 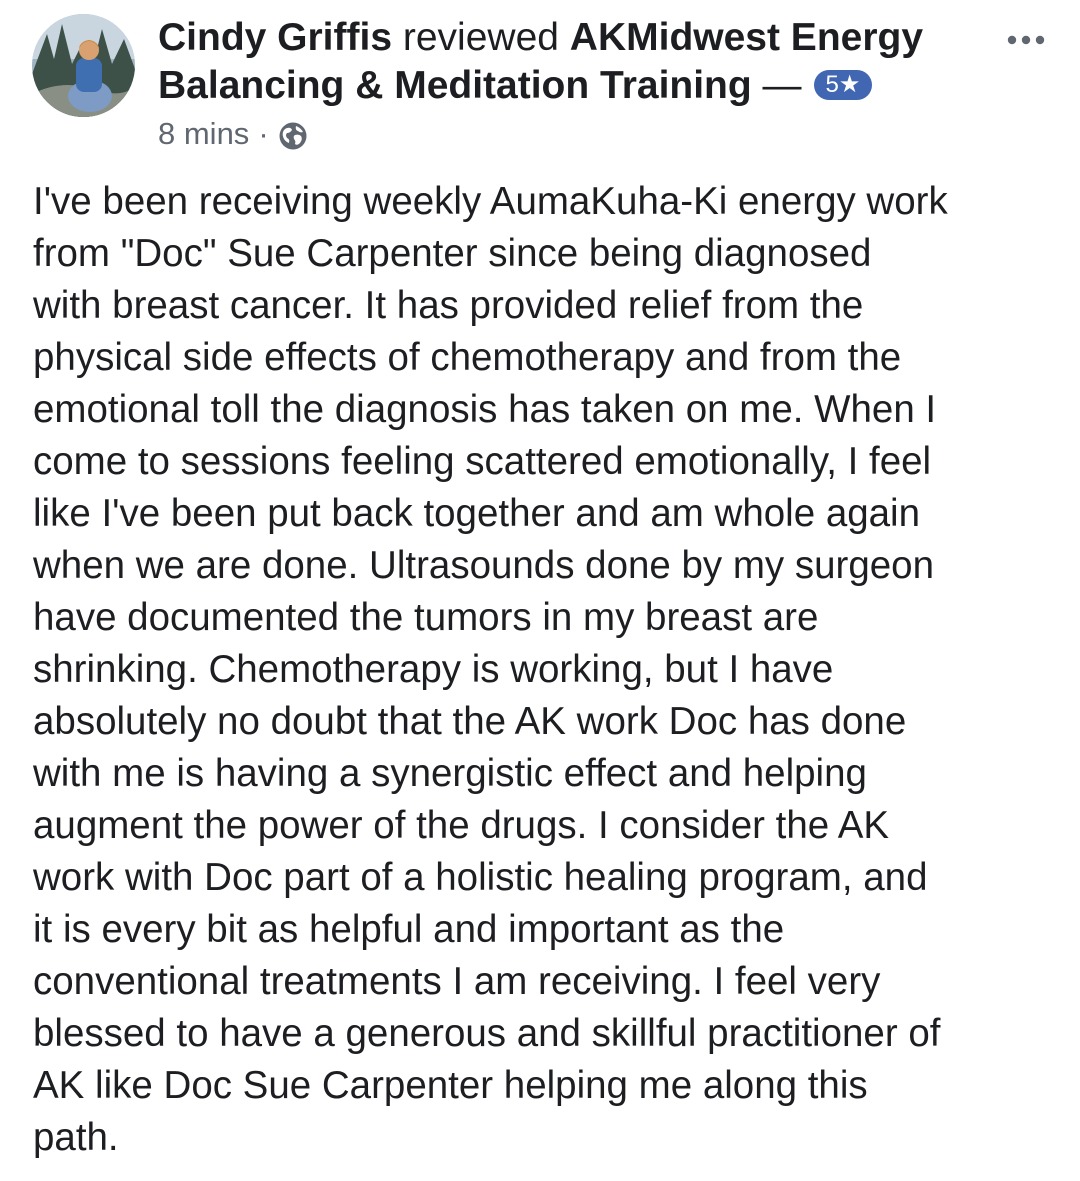 I want to click on avatar, so click(x=83, y=65).